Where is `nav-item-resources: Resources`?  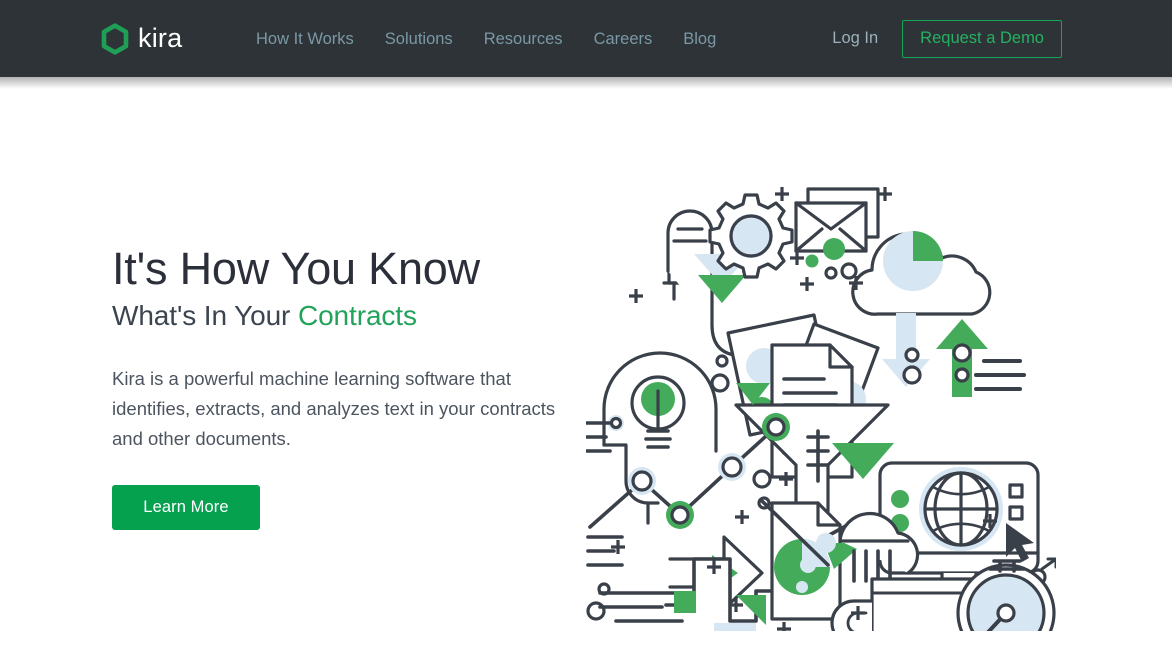 nav-item-resources: Resources is located at coordinates (523, 38).